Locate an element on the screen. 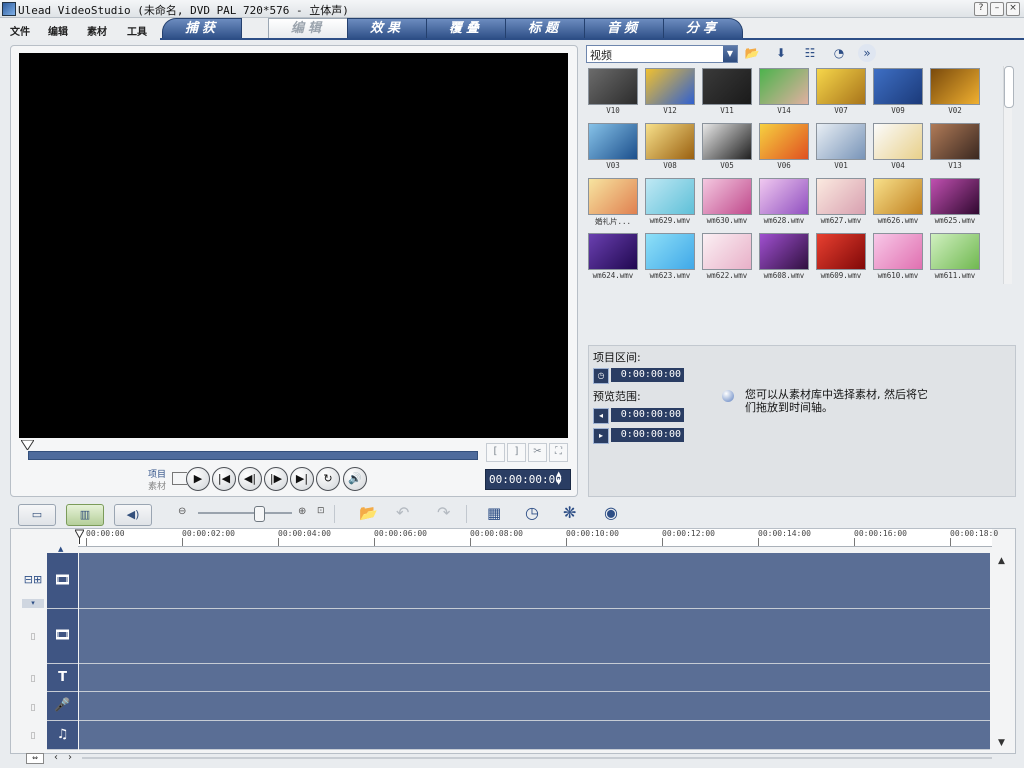 This screenshot has height=768, width=1024. zoom-slider is located at coordinates (245, 513).